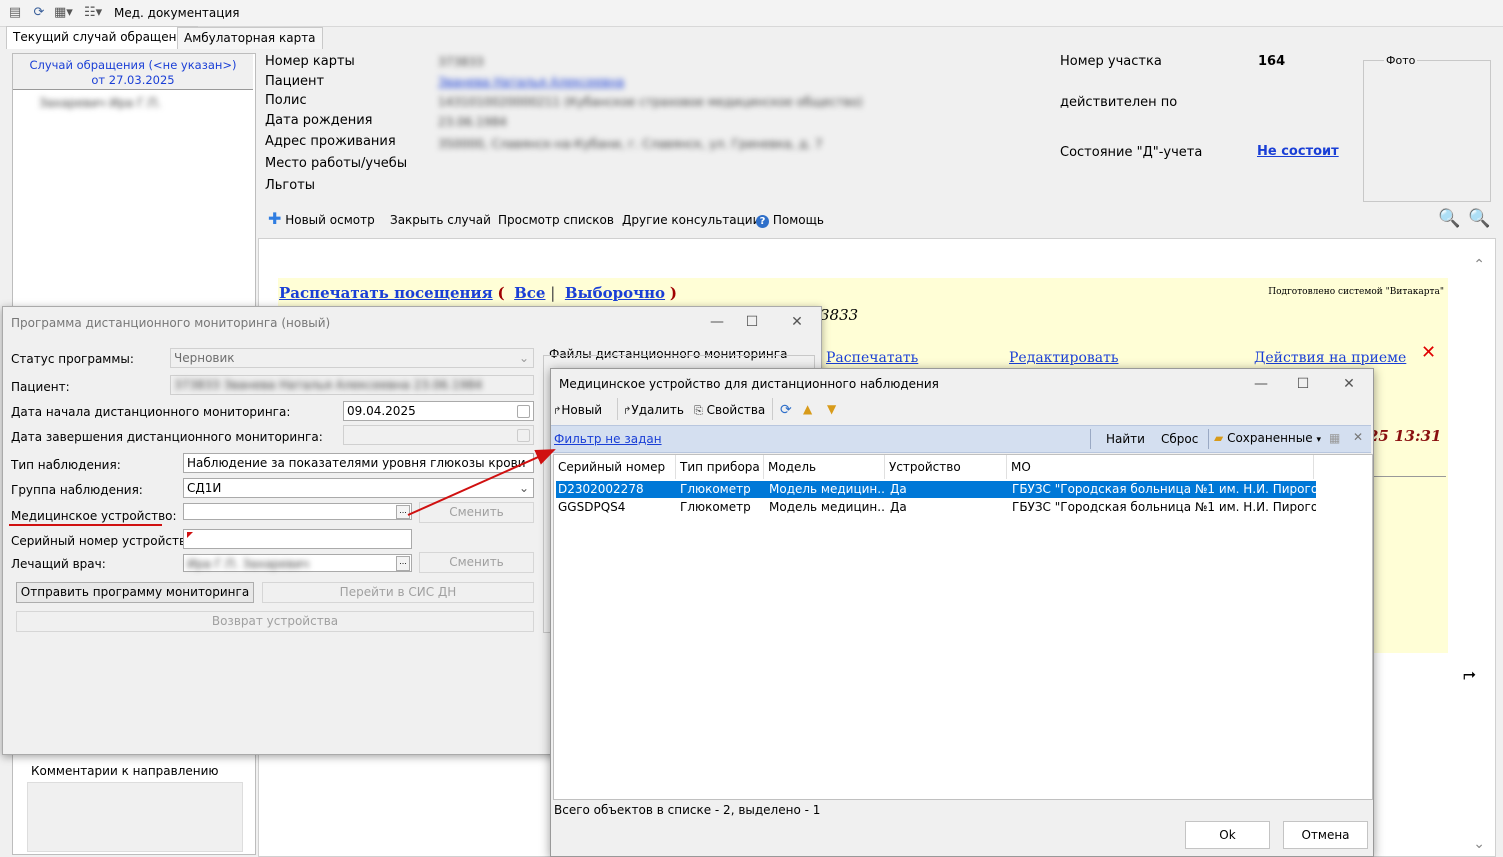 Image resolution: width=1503 pixels, height=857 pixels. What do you see at coordinates (1179, 439) in the screenshot?
I see `reset-button: Сброс` at bounding box center [1179, 439].